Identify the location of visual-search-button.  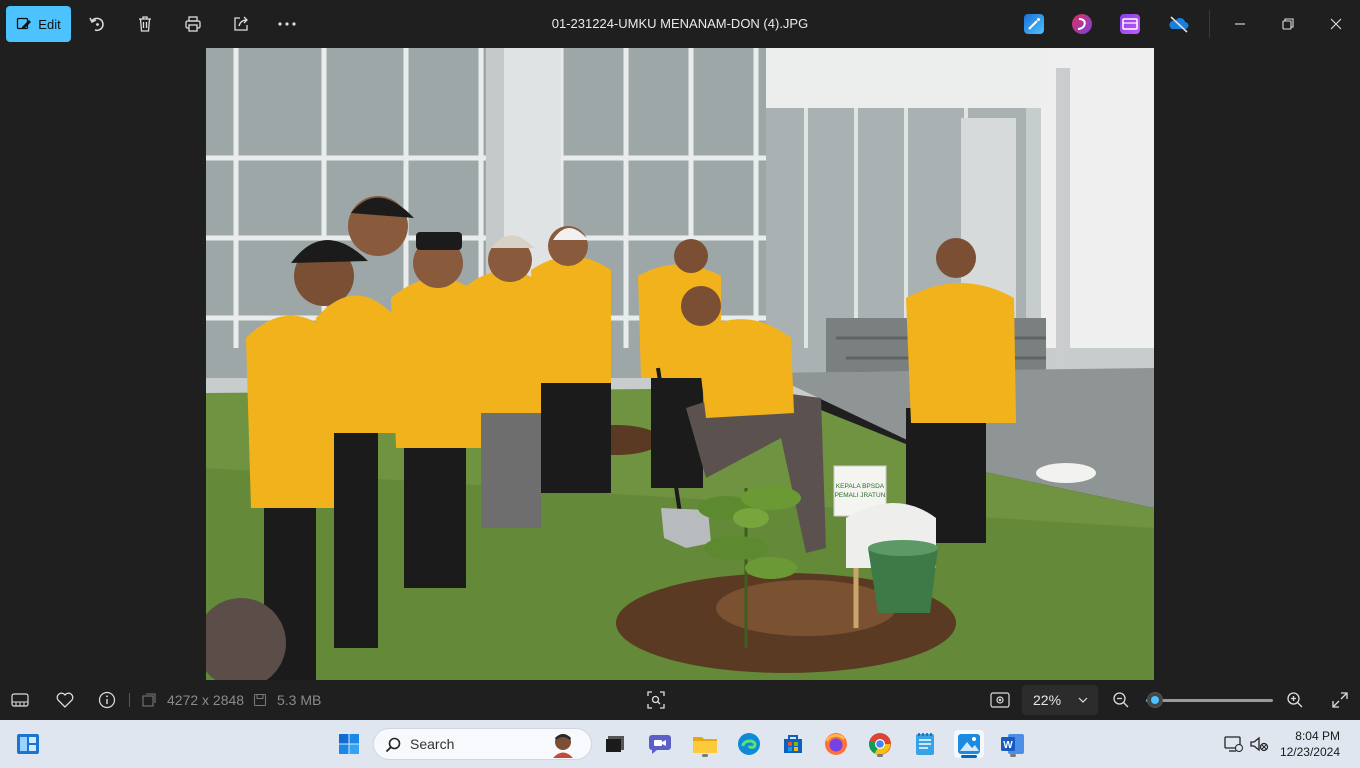
(656, 700).